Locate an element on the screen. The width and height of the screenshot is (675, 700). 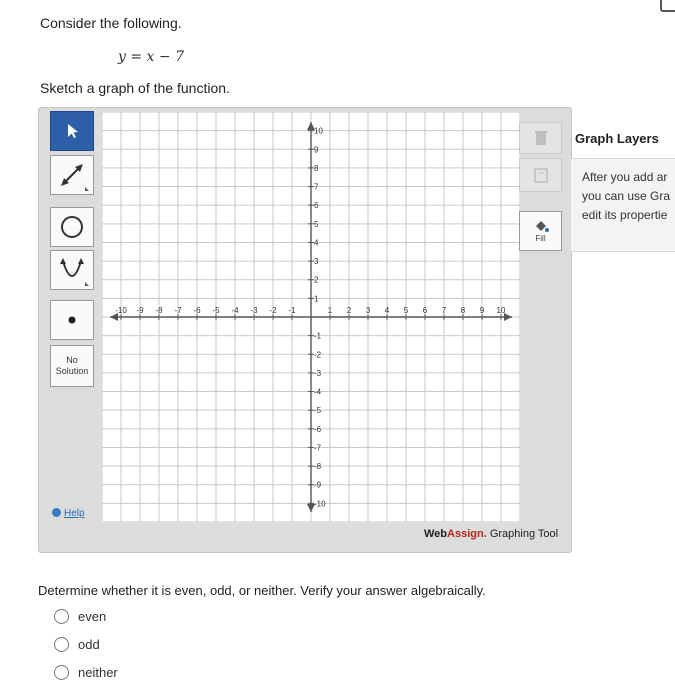
y-tick-label: -5 is located at coordinates (318, 410).